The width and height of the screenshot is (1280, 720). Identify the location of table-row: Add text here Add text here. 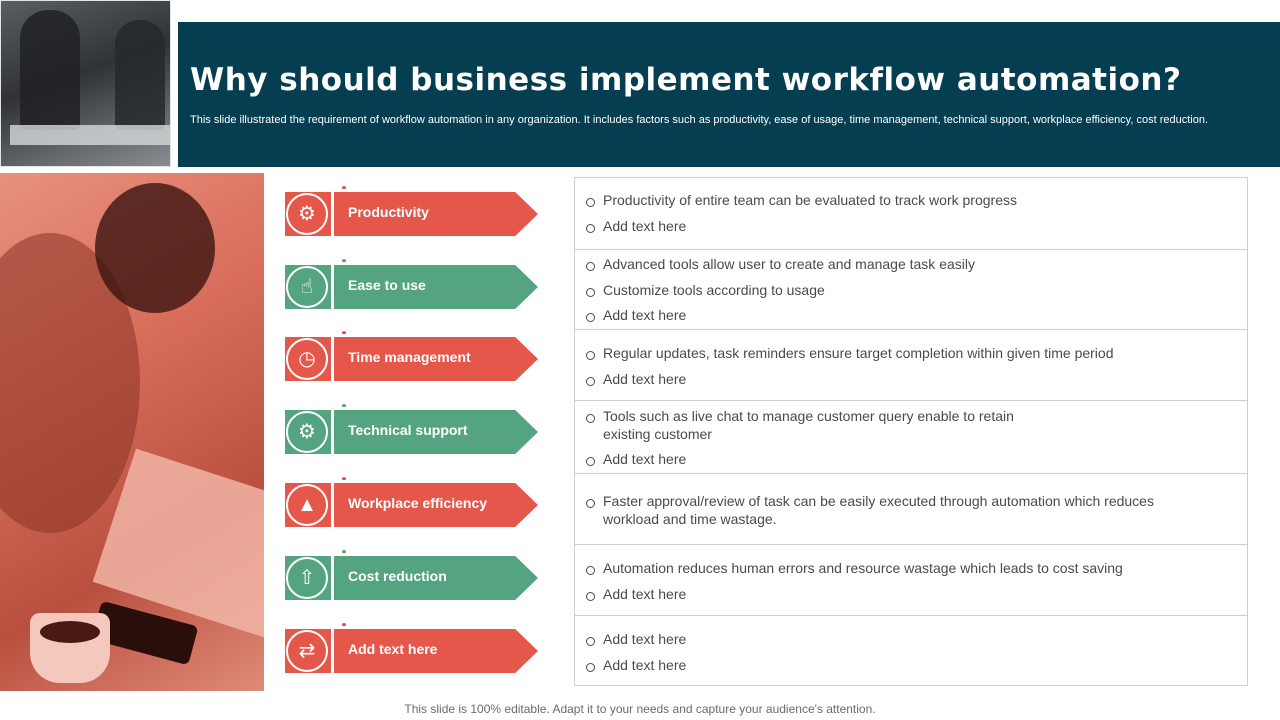
(911, 650).